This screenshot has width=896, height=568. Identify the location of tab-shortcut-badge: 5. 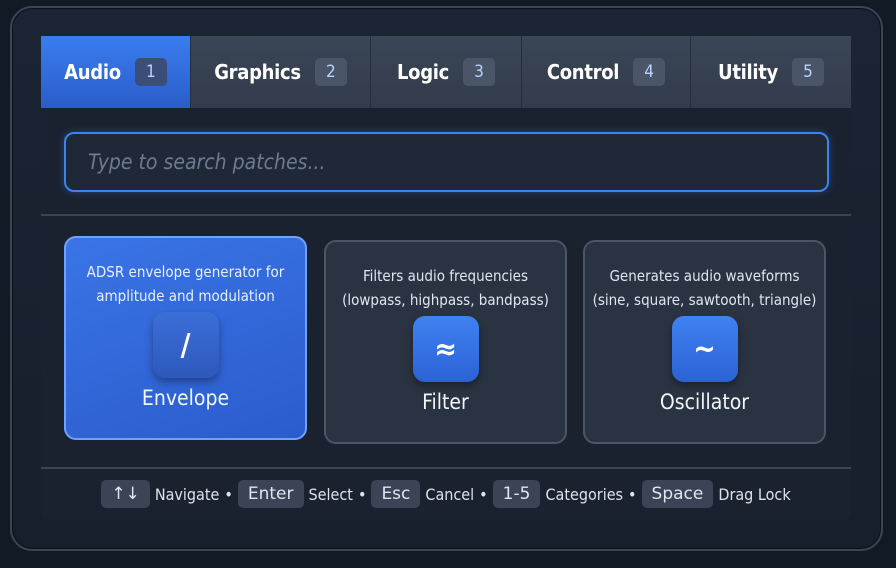
(807, 72).